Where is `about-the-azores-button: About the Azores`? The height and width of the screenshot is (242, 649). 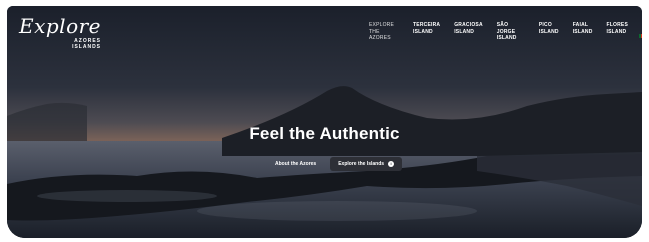 about-the-azores-button: About the Azores is located at coordinates (295, 164).